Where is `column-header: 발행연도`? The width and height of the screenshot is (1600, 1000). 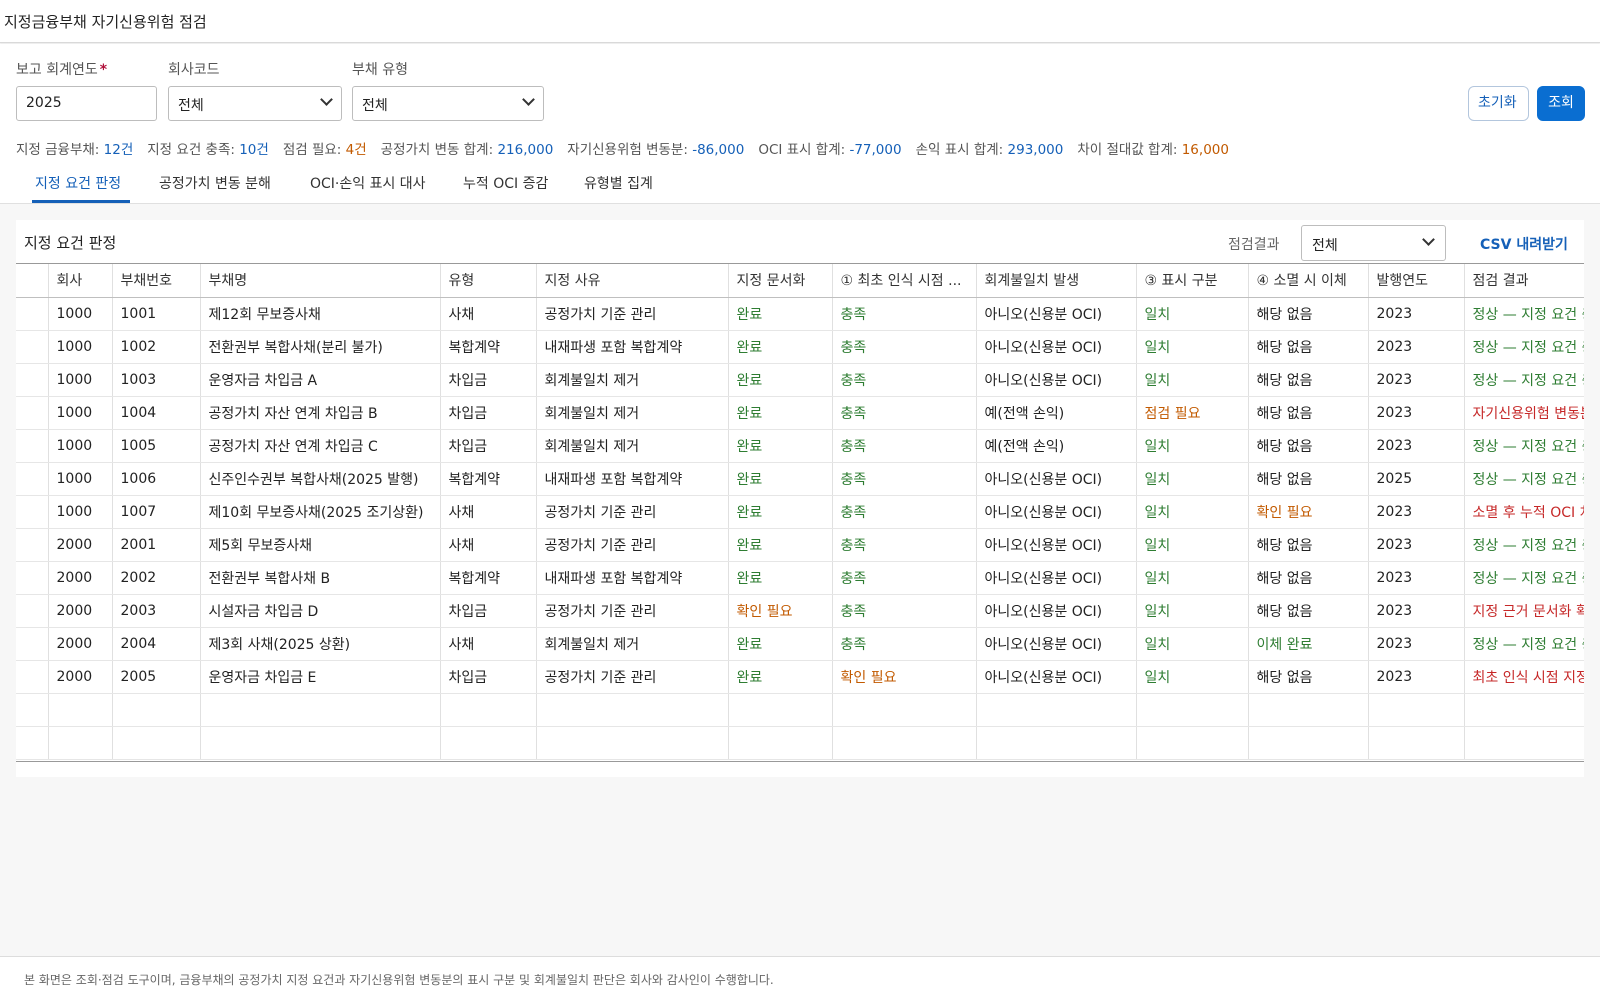
column-header: 발행연도 is located at coordinates (1416, 281).